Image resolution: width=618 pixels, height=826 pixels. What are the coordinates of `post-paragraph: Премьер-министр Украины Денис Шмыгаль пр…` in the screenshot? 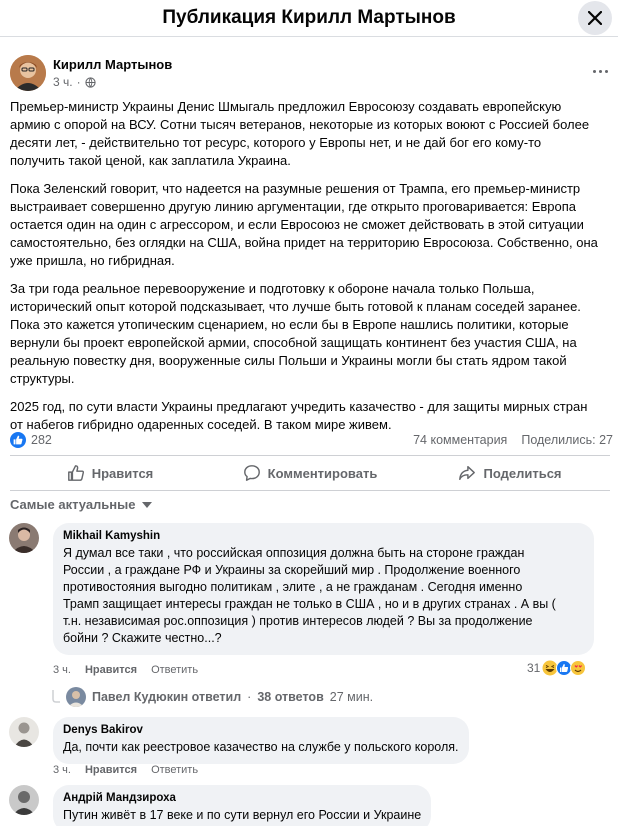 It's located at (300, 133).